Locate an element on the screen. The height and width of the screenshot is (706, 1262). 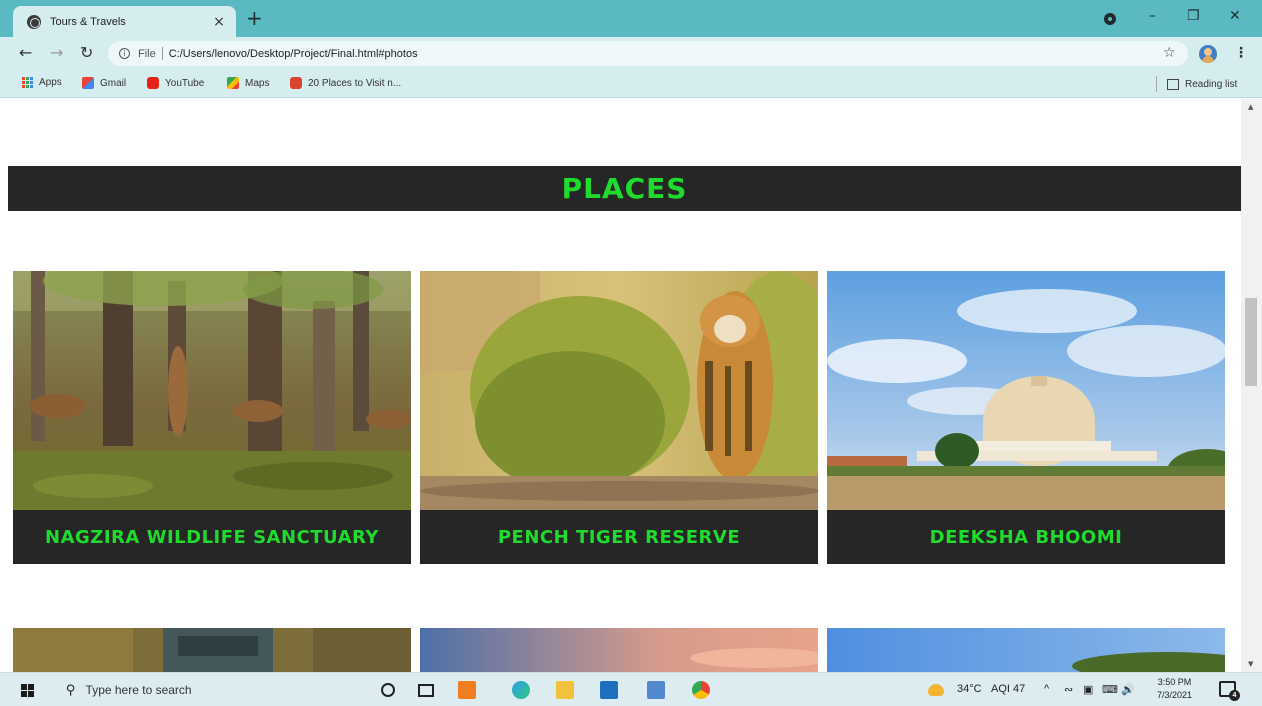
bookmark-youtube: YouTube is located at coordinates (175, 83).